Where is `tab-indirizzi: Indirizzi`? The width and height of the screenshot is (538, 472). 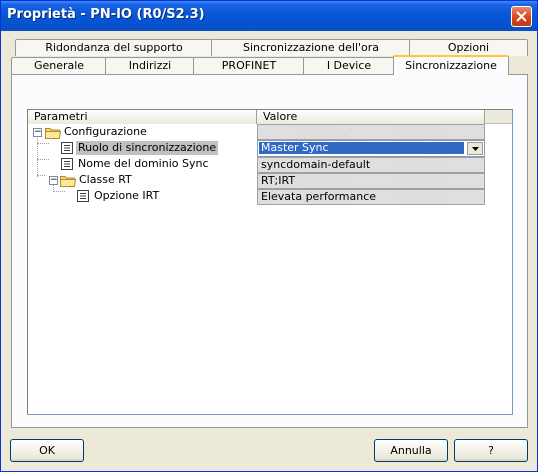
tab-indirizzi: Indirizzi is located at coordinates (150, 65).